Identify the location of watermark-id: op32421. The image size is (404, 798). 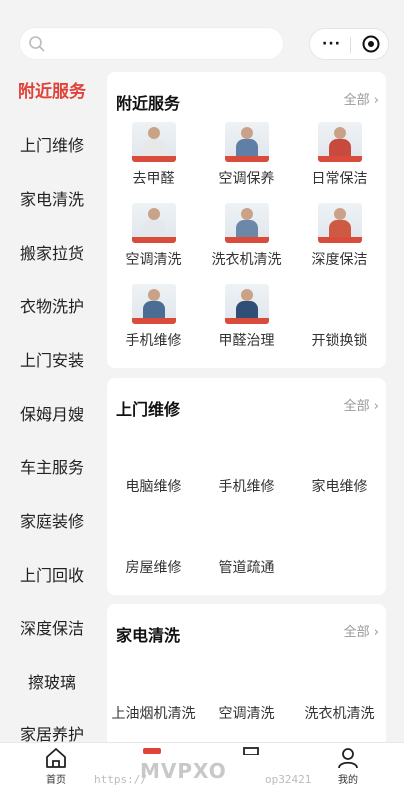
(288, 779).